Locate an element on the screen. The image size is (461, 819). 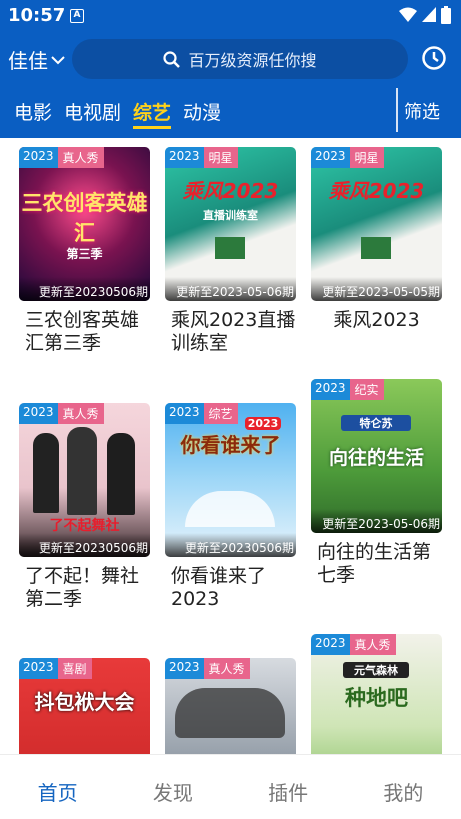
card-item: 2023 真人秀 元气森林 种地吧 is located at coordinates (376, 694).